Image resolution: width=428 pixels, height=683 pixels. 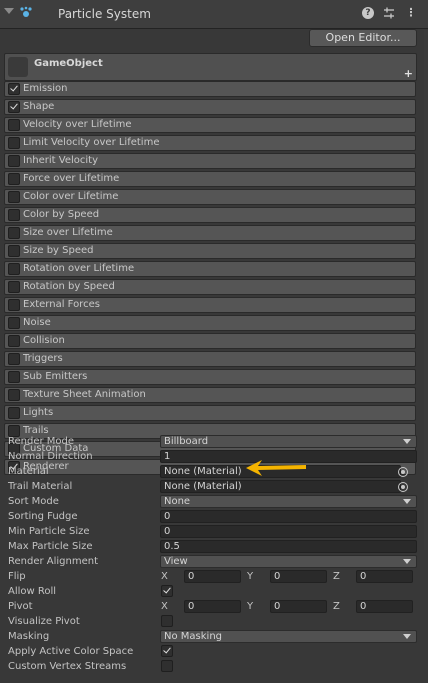 I want to click on module-label: Color over Lifetime, so click(x=71, y=196).